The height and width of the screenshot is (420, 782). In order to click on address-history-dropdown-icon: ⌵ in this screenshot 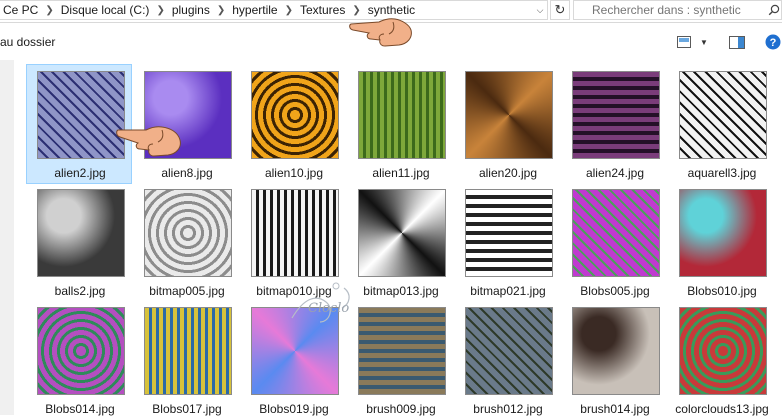, I will do `click(540, 10)`.